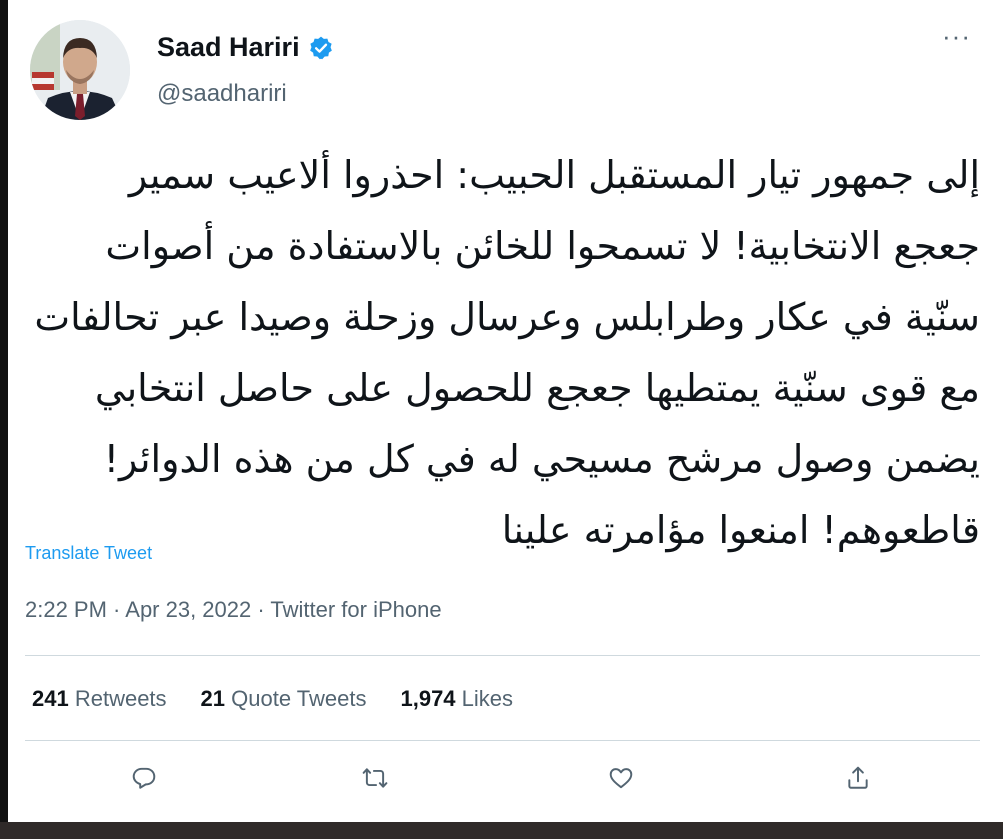 This screenshot has width=1003, height=839. I want to click on tweet-stats: 241 Retweets 21 Quote Tweets 1,974 Likes, so click(272, 699).